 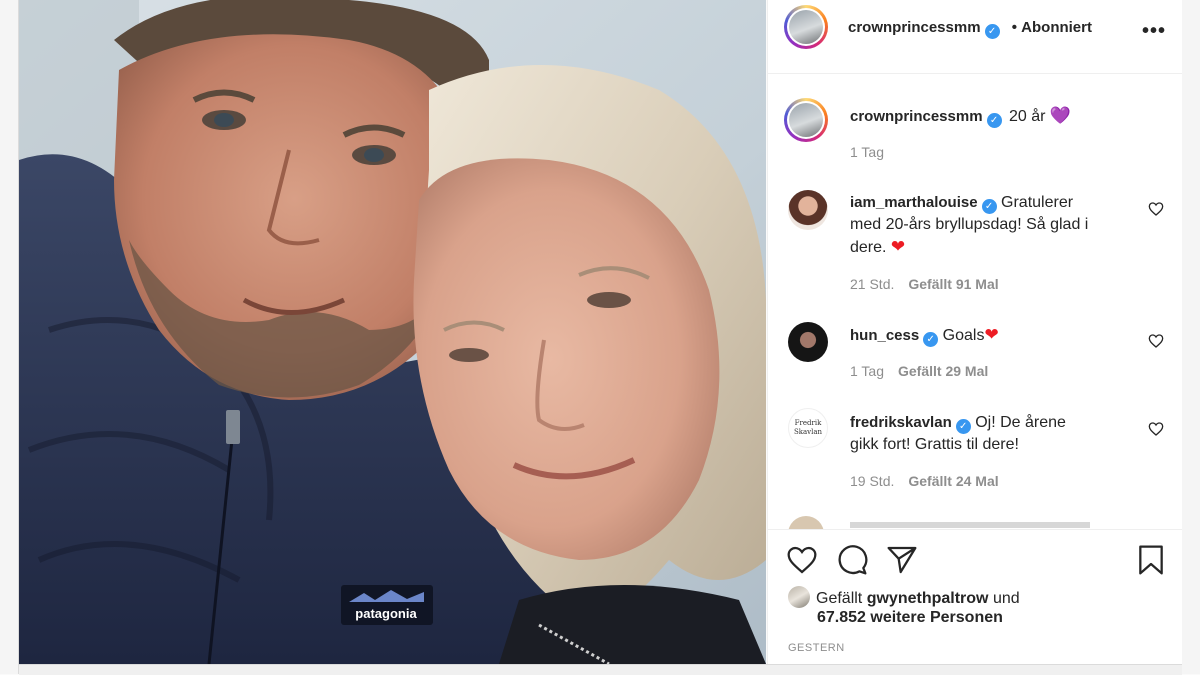 I want to click on post-date: GESTERN, so click(x=816, y=648).